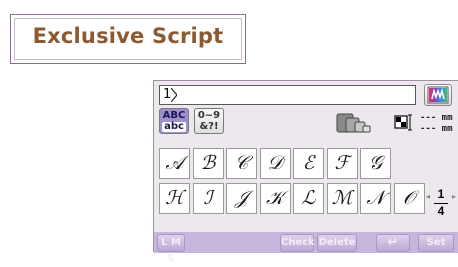 The height and width of the screenshot is (267, 458). Describe the element at coordinates (436, 243) in the screenshot. I see `set-button: Set` at that location.